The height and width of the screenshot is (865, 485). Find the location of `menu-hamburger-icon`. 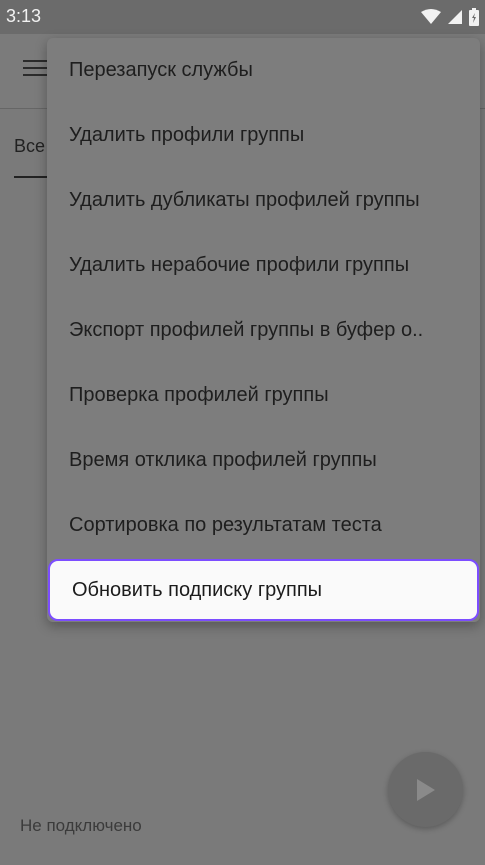

menu-hamburger-icon is located at coordinates (35, 69).